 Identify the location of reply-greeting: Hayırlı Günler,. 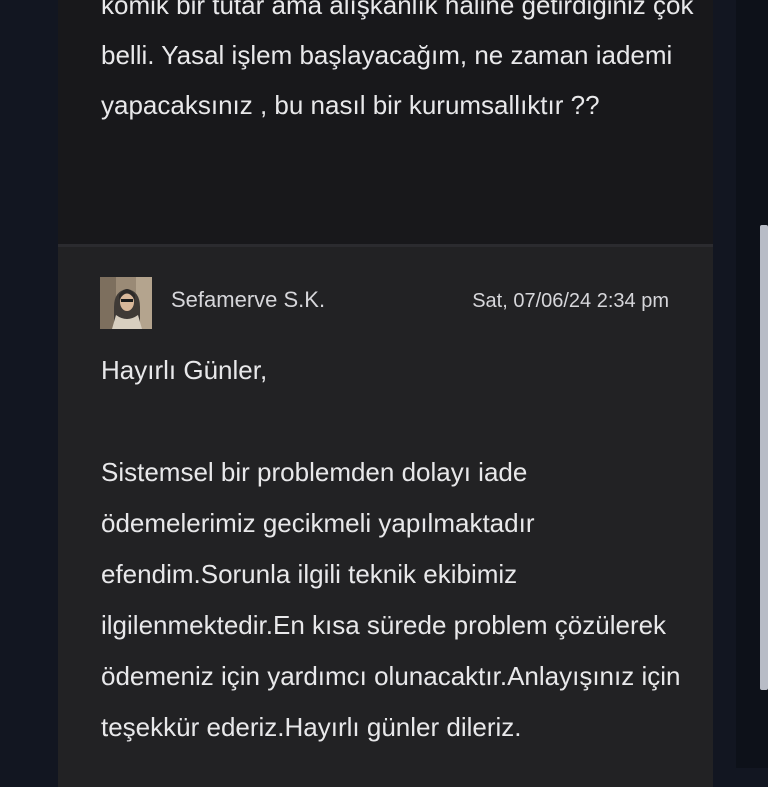
(184, 370).